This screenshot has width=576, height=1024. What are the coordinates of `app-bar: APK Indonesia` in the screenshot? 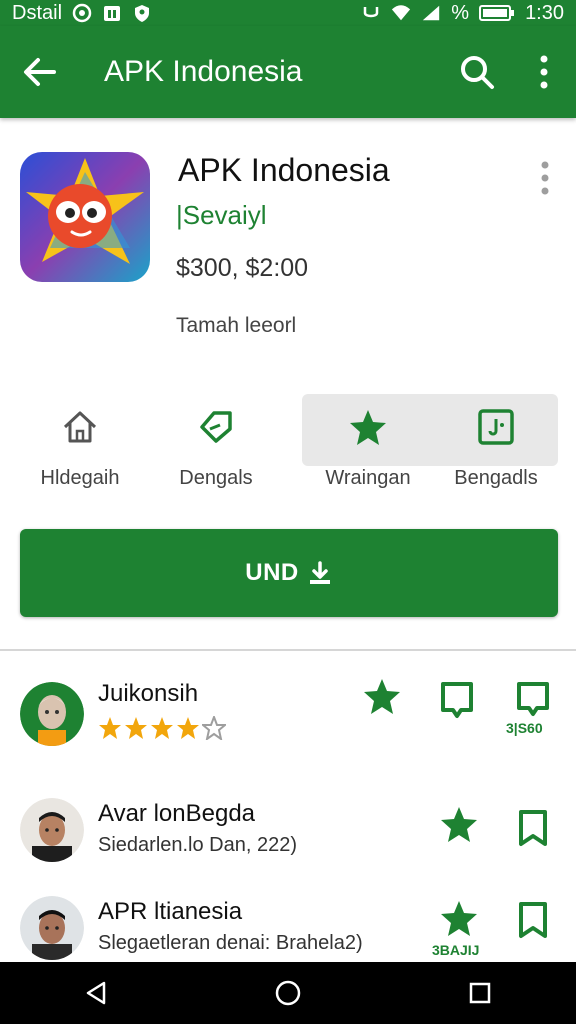 It's located at (288, 72).